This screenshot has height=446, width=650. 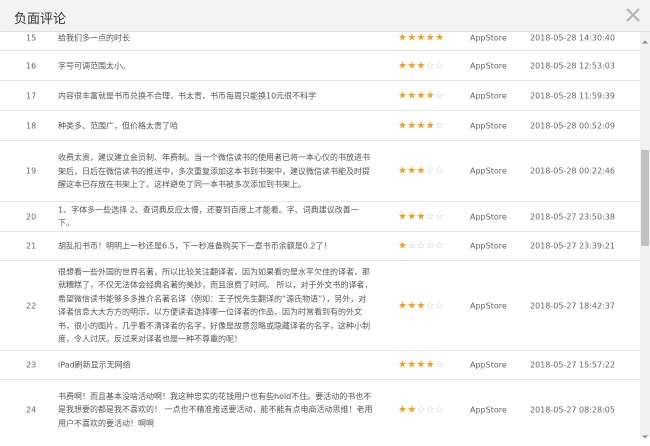 What do you see at coordinates (31, 95) in the screenshot?
I see `row-index: 17` at bounding box center [31, 95].